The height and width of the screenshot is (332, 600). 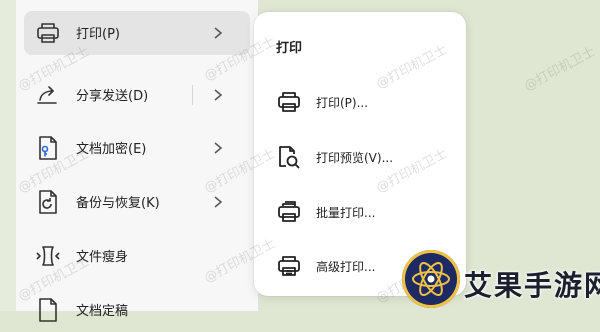 I want to click on menu-item-print: 打印(P), so click(x=137, y=33).